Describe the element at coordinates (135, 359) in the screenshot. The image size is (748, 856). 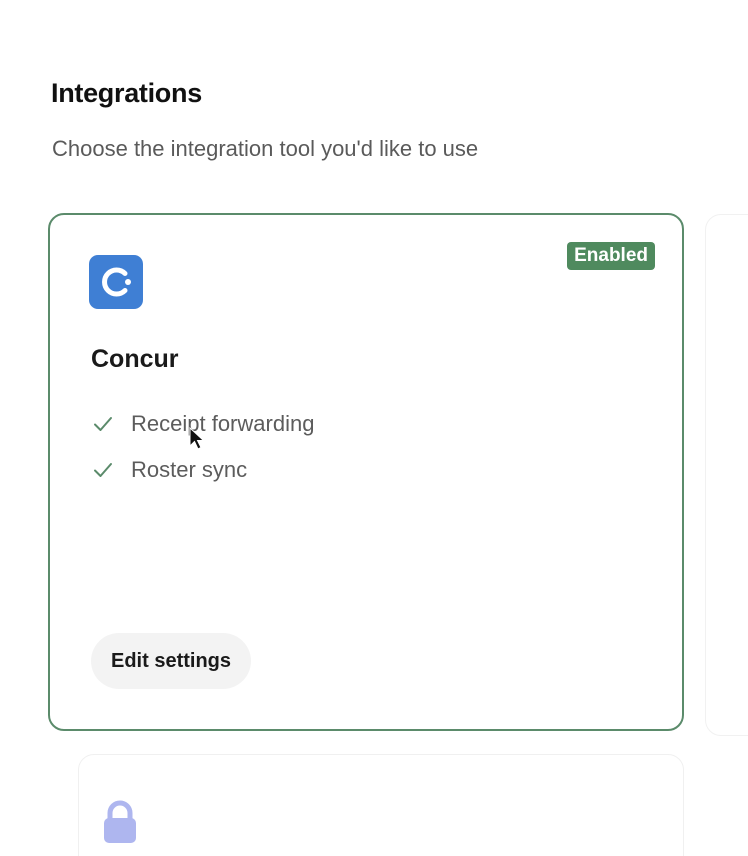
I see `integration-name: Concur` at that location.